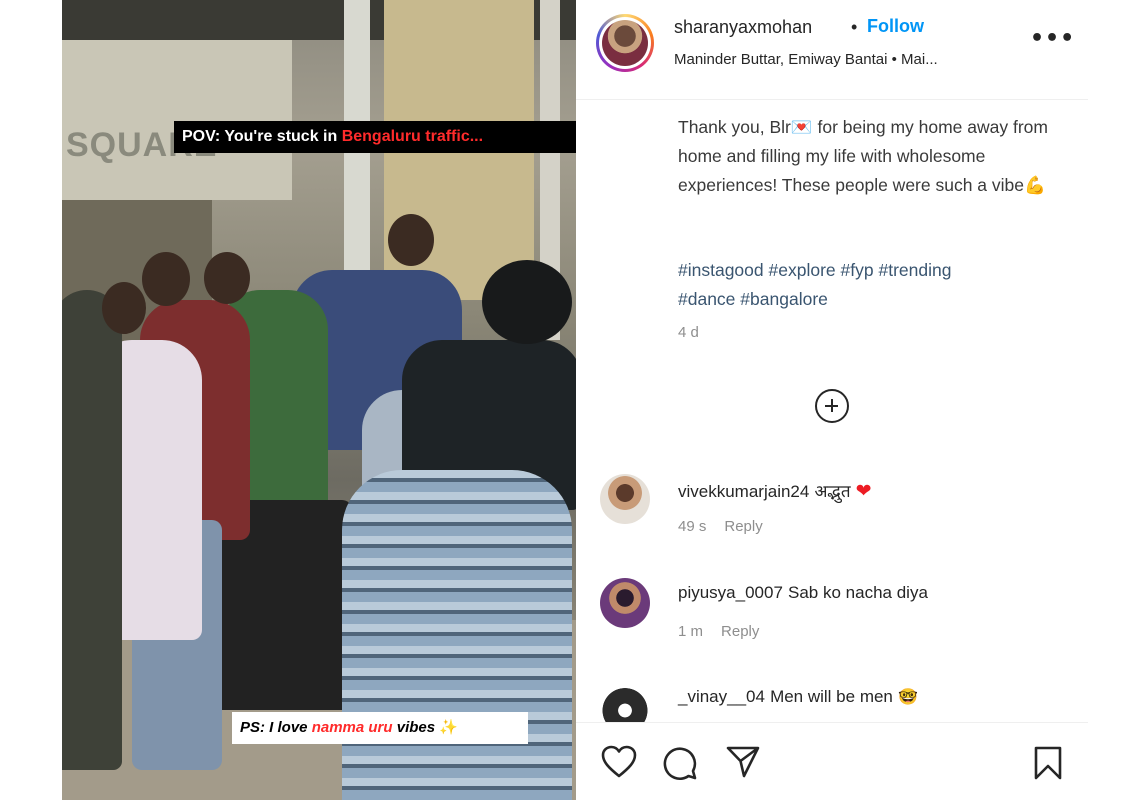 This screenshot has width=1136, height=800. I want to click on avatar, so click(625, 43).